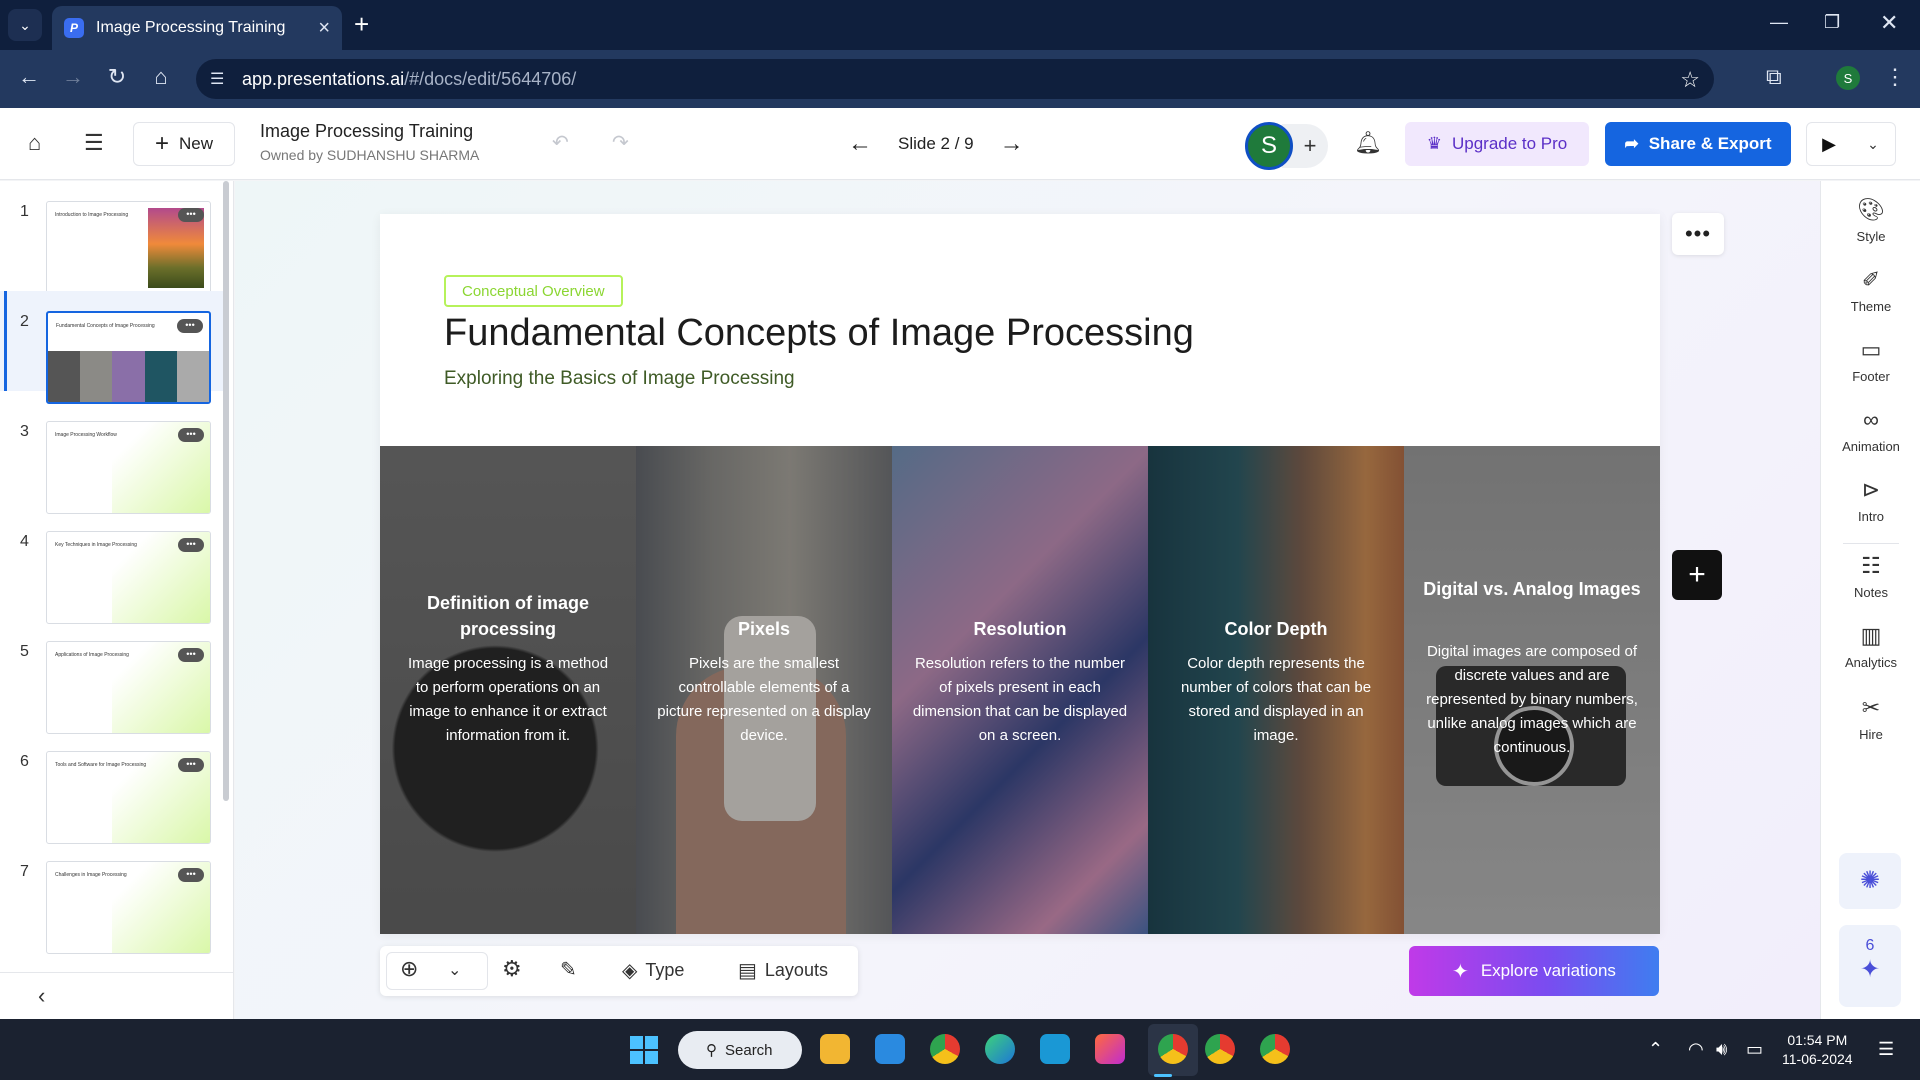 The image size is (1920, 1080). What do you see at coordinates (1269, 146) in the screenshot?
I see `user-avatar: S` at bounding box center [1269, 146].